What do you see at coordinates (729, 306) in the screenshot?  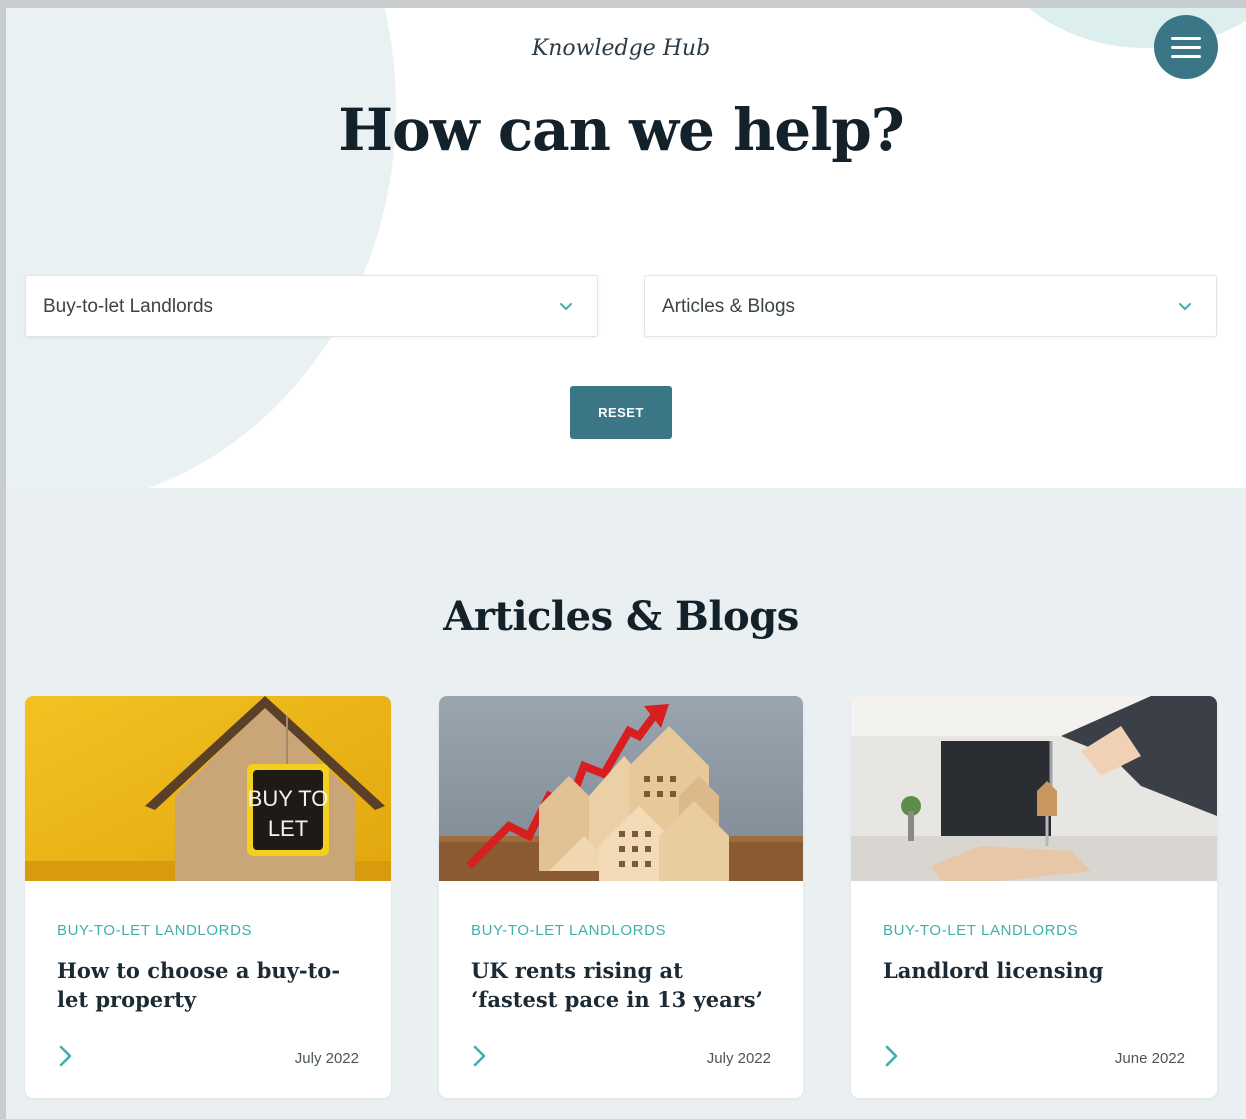 I see `content-type-select-value: Articles & Blogs` at bounding box center [729, 306].